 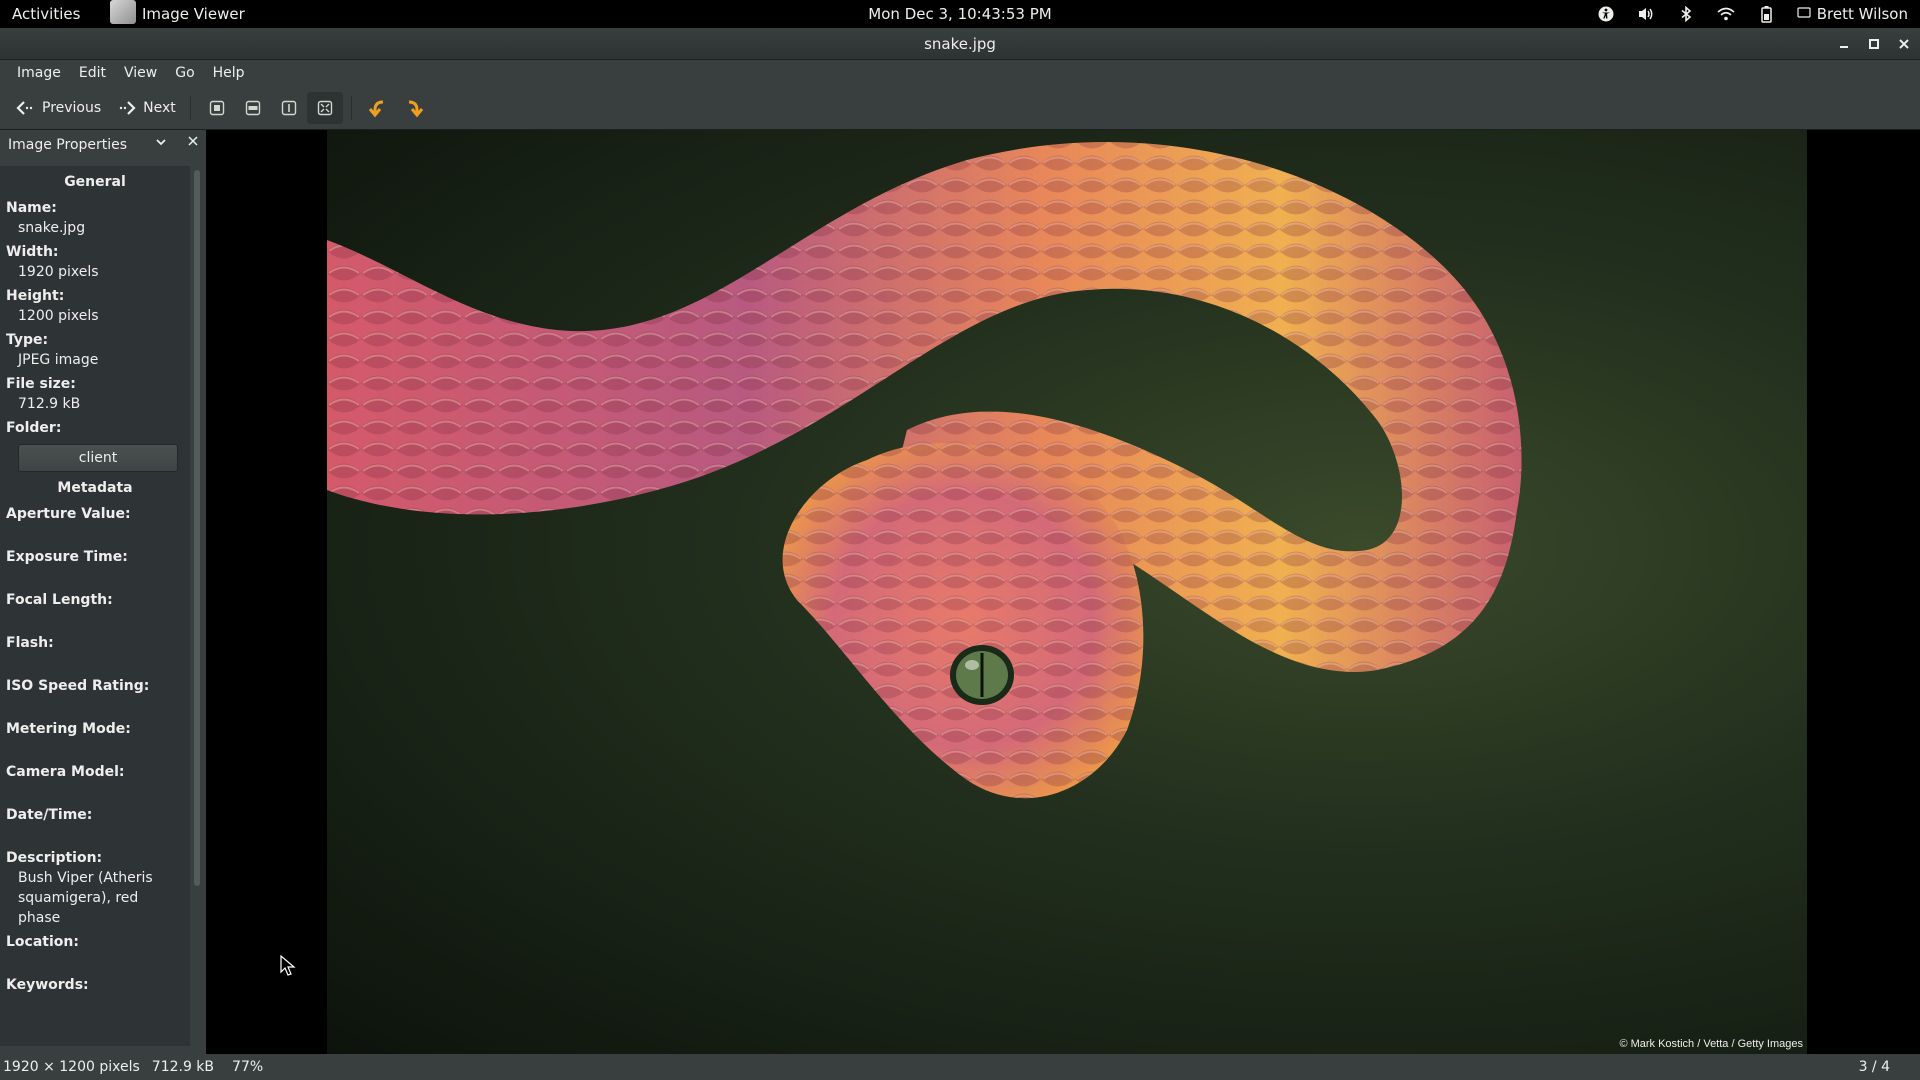 What do you see at coordinates (248, 1067) in the screenshot?
I see `zoom-level: 77%` at bounding box center [248, 1067].